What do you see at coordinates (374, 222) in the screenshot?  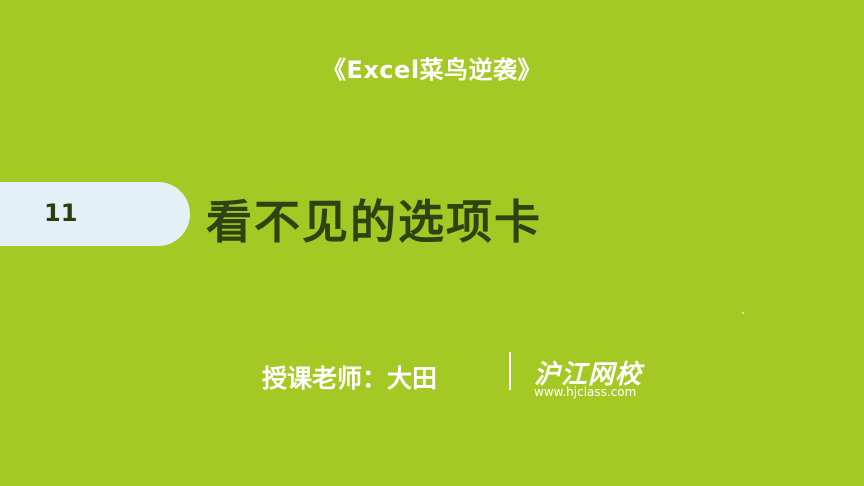 I see `lesson-title: 看不见的选项卡` at bounding box center [374, 222].